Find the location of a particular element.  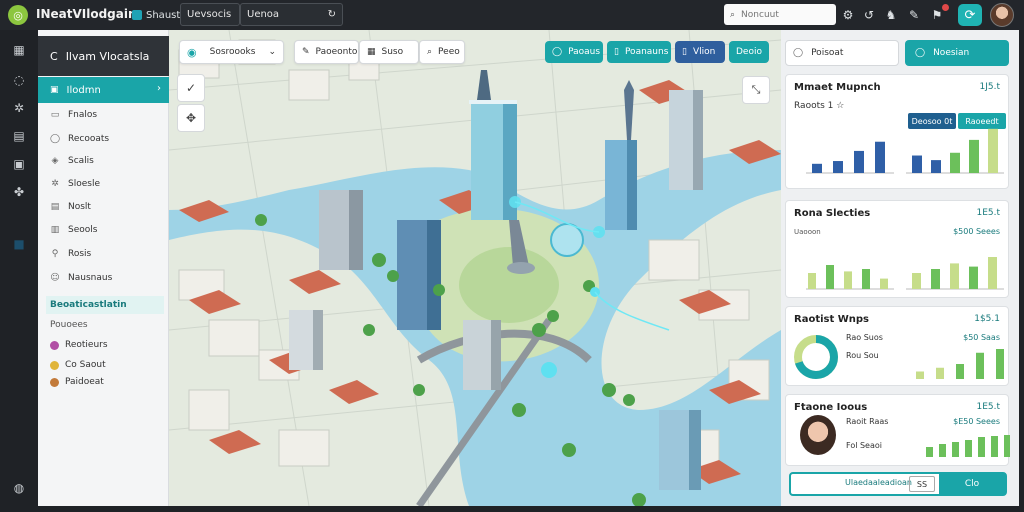

pencil-icon: ✎ is located at coordinates (306, 52).